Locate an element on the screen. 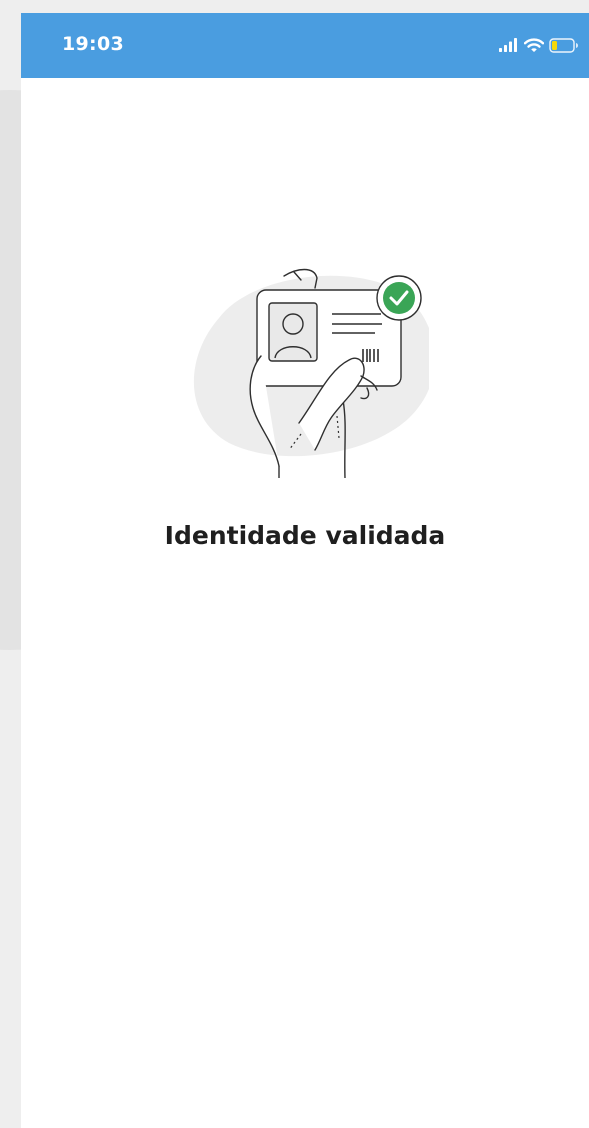 The width and height of the screenshot is (589, 1128). page-title: Identidade validada is located at coordinates (305, 535).